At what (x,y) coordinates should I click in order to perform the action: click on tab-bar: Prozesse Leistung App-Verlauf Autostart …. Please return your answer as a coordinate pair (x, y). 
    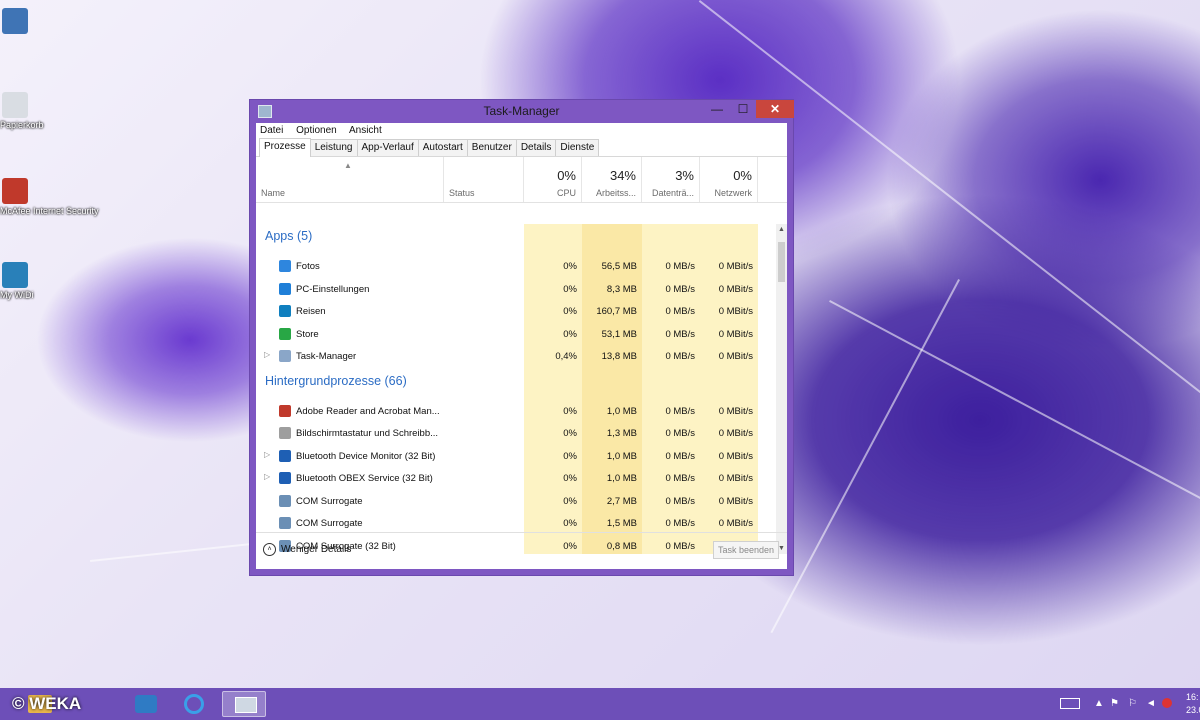
    Looking at the image, I should click on (521, 147).